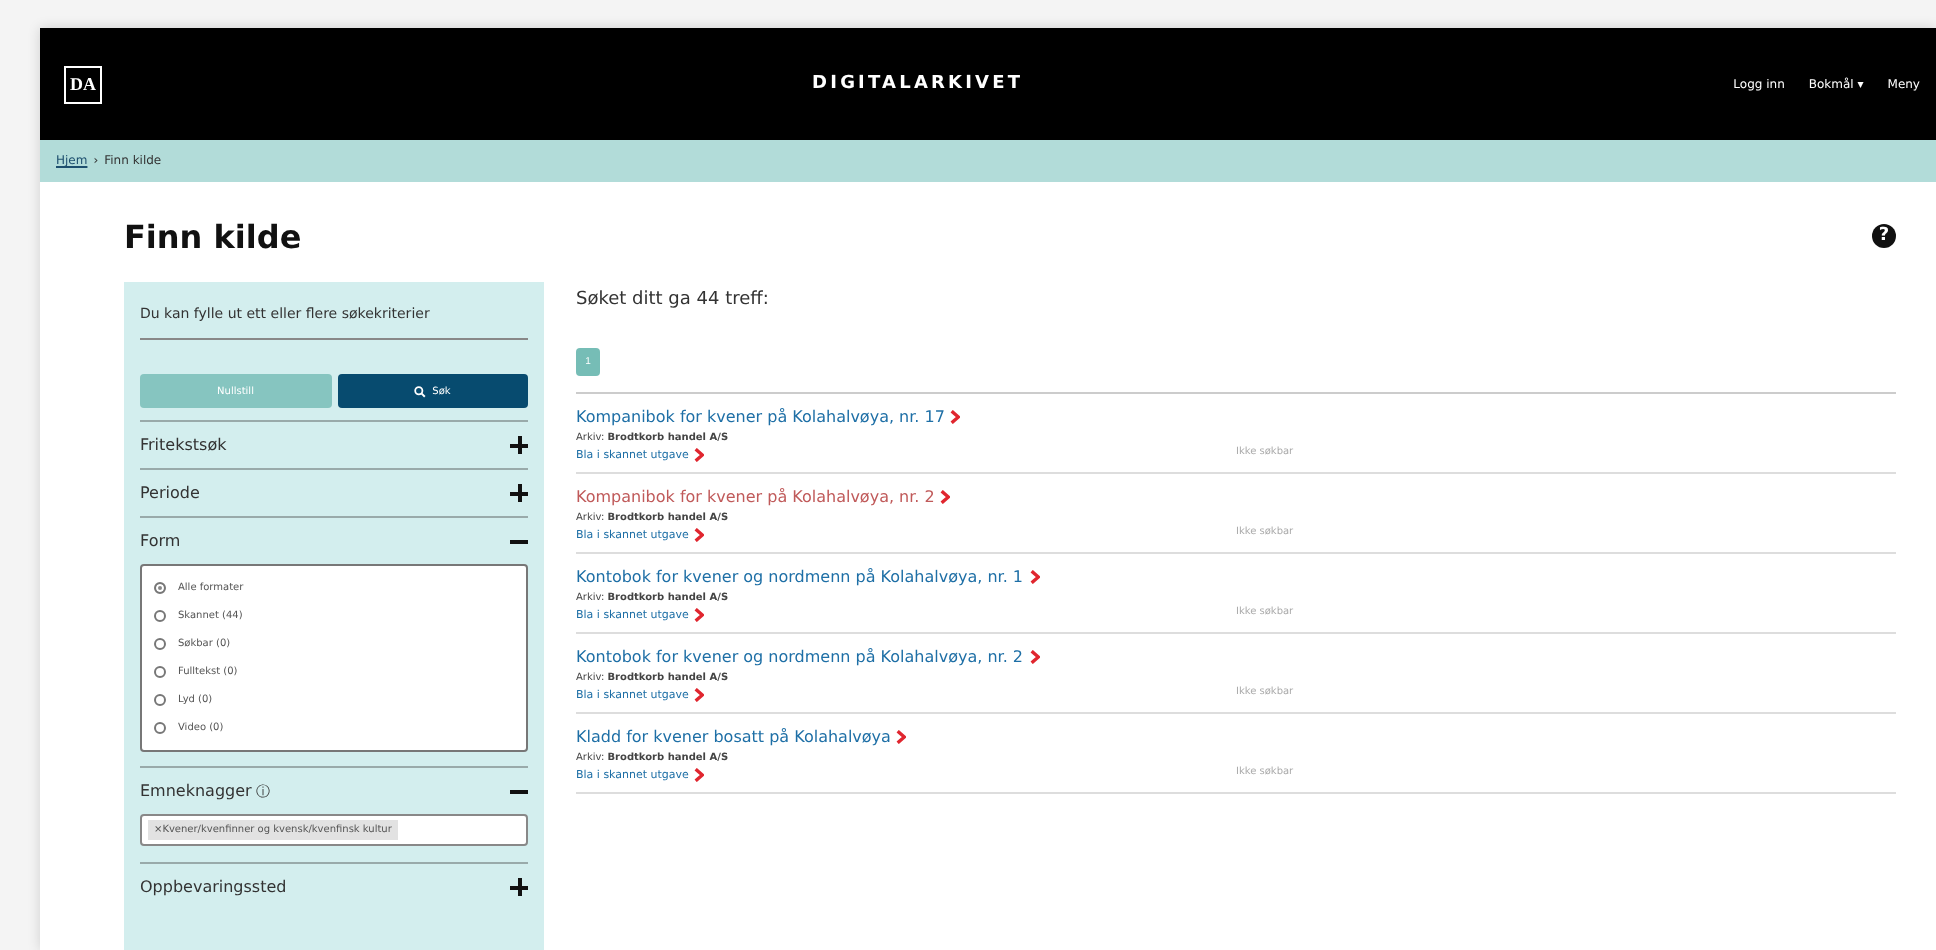 This screenshot has width=1936, height=950. I want to click on result-summary: Søket ditt ga 44 treff:, so click(673, 301).